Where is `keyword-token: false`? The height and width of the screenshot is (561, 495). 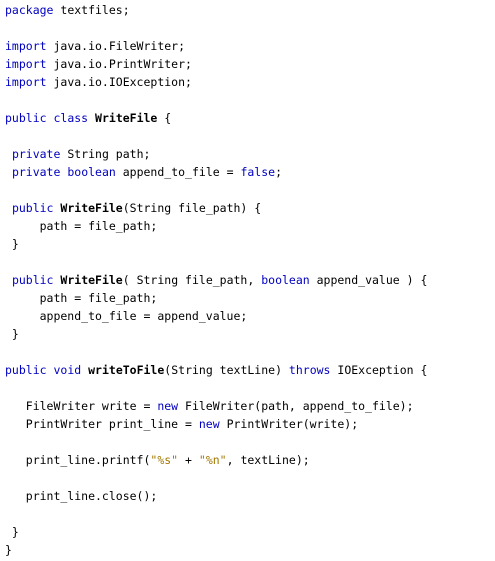 keyword-token: false is located at coordinates (258, 172).